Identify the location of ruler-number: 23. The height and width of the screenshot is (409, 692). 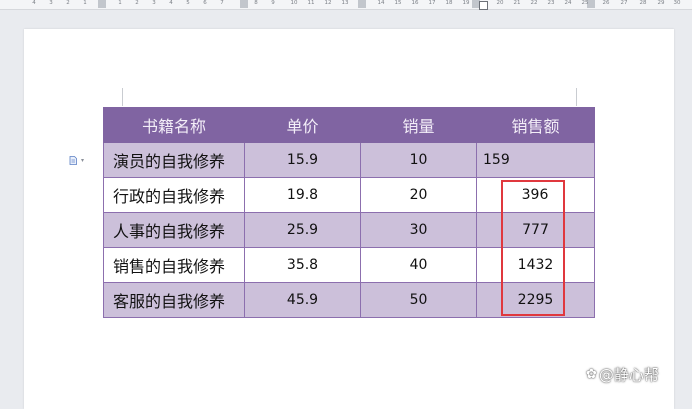
(551, 3).